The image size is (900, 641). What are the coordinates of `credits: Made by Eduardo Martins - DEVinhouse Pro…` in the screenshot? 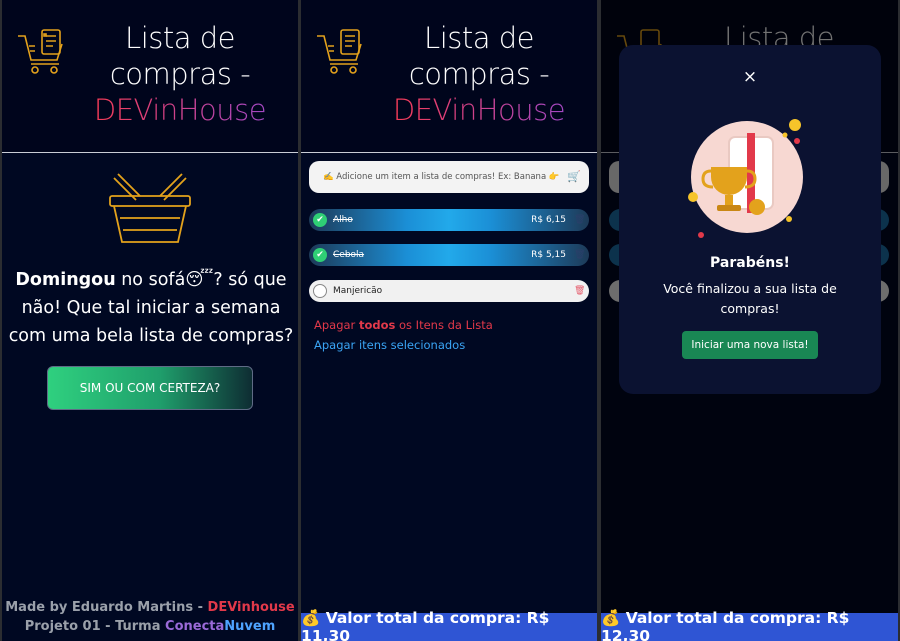 It's located at (150, 617).